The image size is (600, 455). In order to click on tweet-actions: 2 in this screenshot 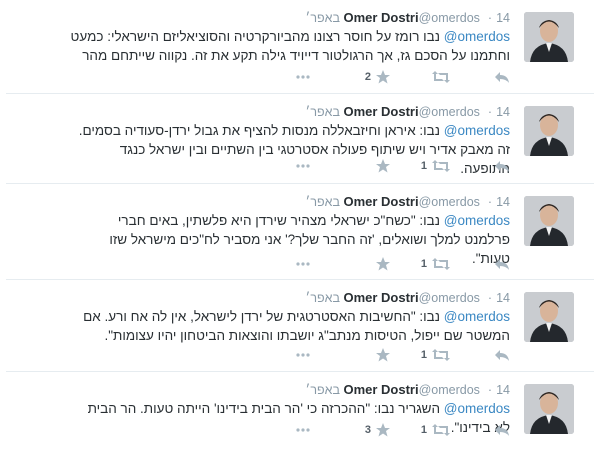, I will do `click(403, 77)`.